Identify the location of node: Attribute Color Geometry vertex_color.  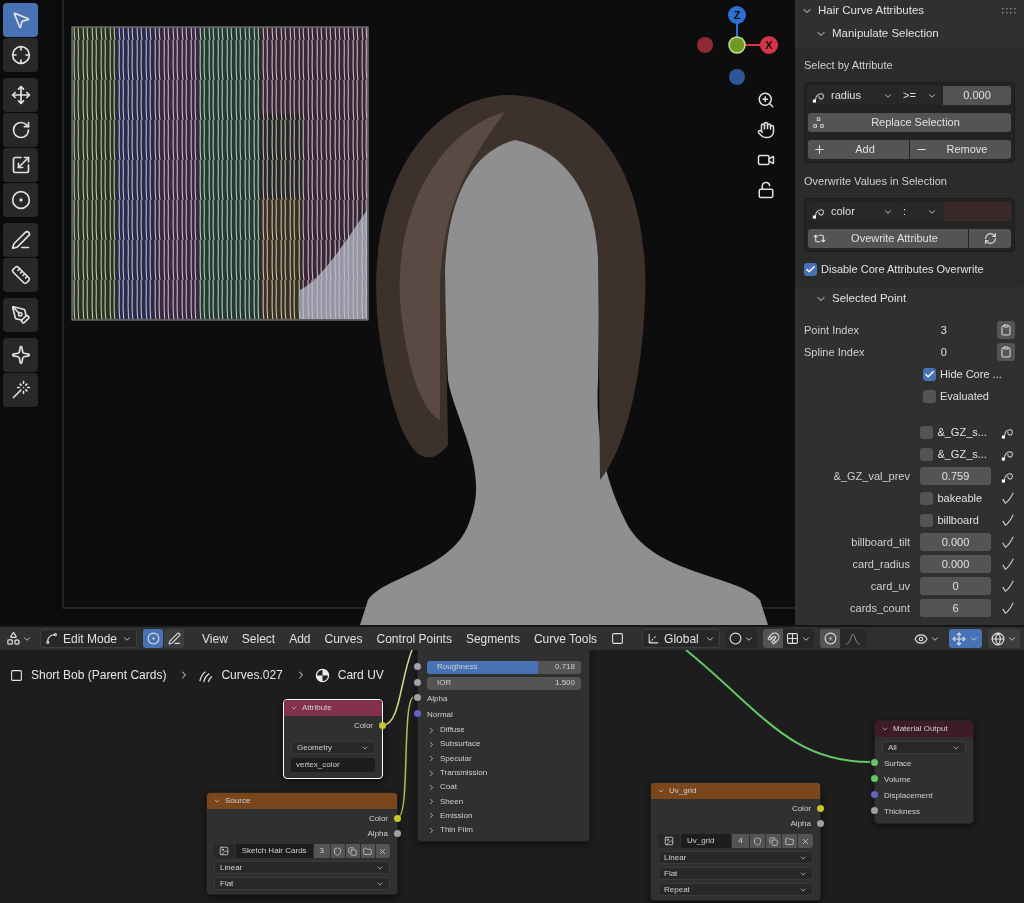
(333, 739).